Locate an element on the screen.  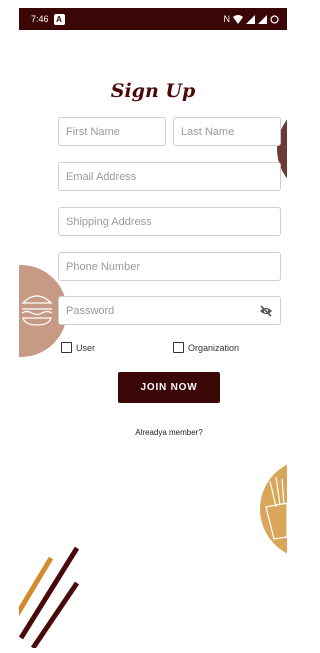
email-input is located at coordinates (169, 176).